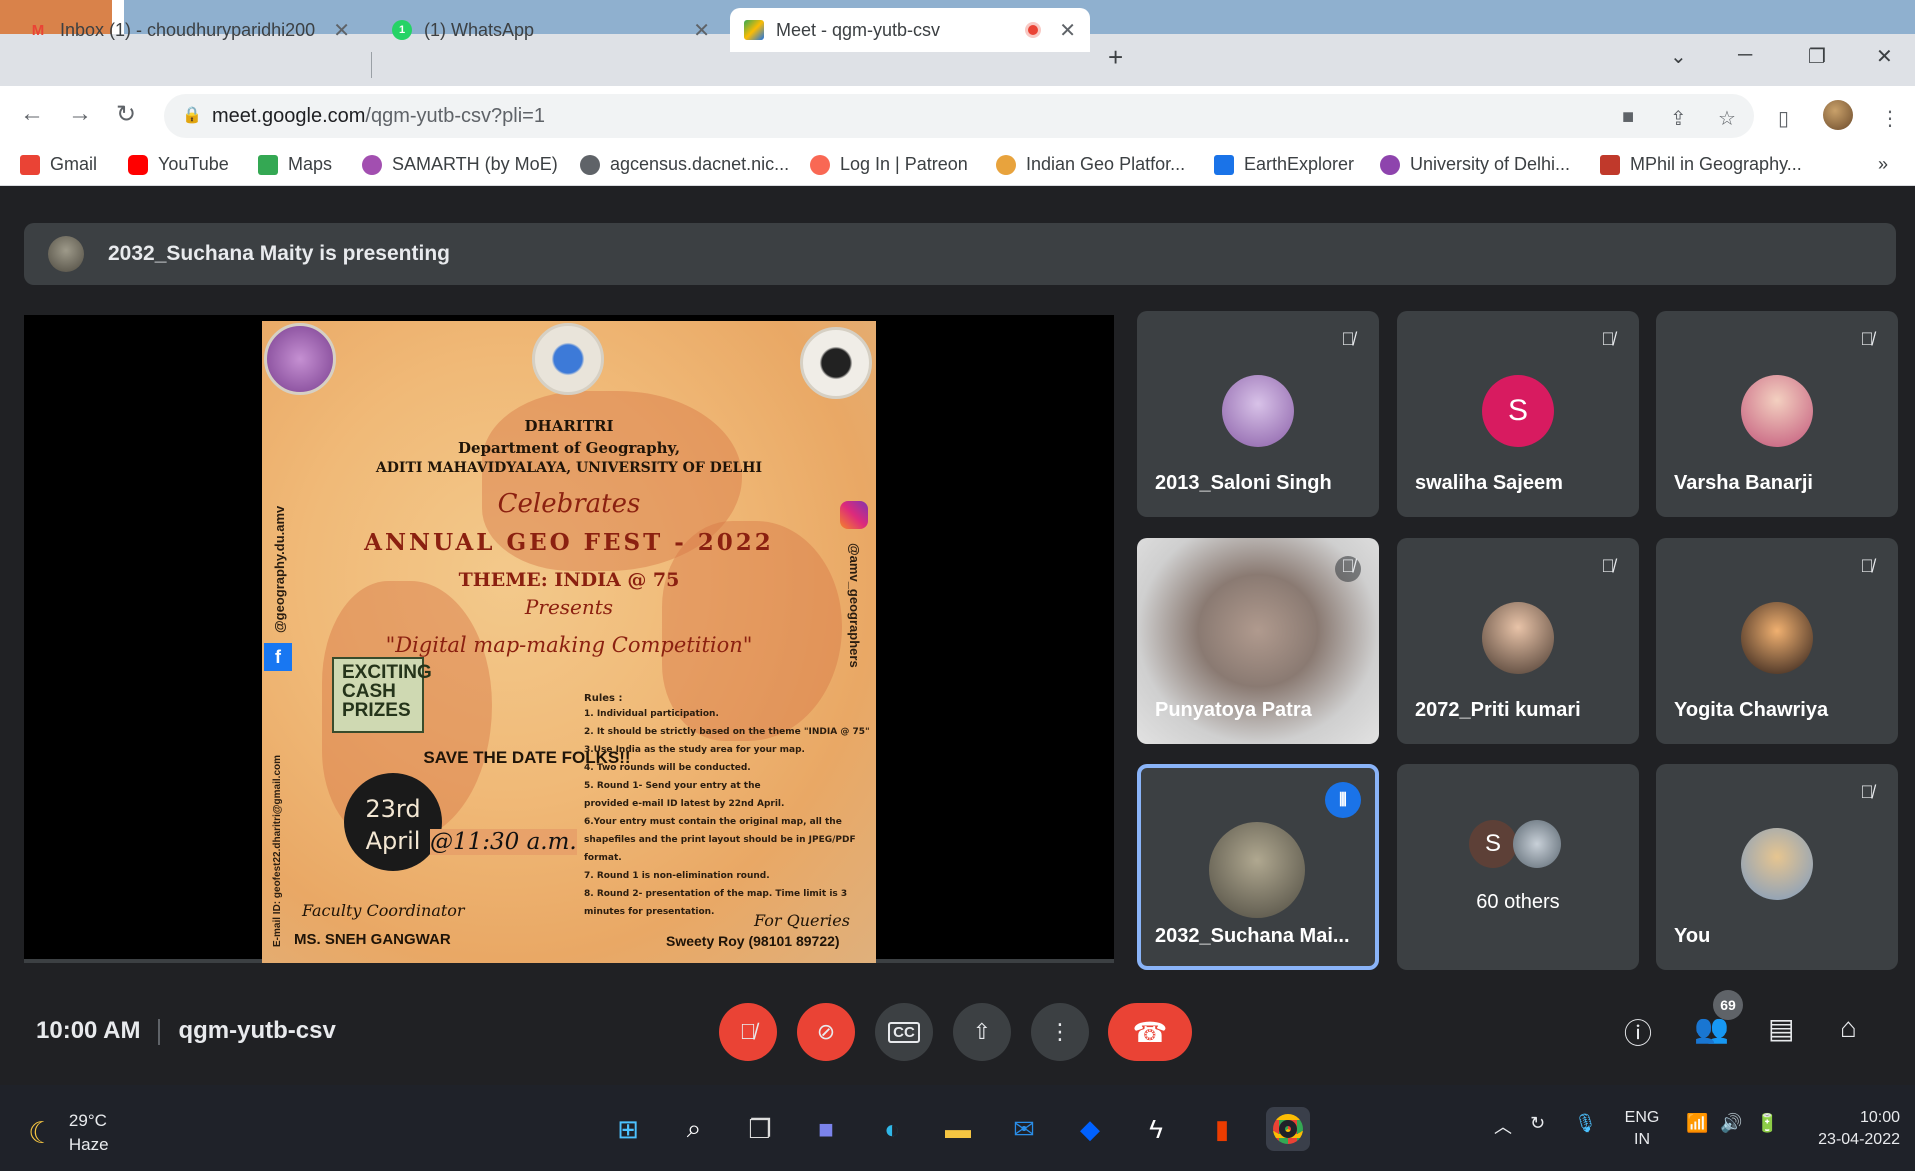  Describe the element at coordinates (1745, 55) in the screenshot. I see `minimize-button: ─` at that location.